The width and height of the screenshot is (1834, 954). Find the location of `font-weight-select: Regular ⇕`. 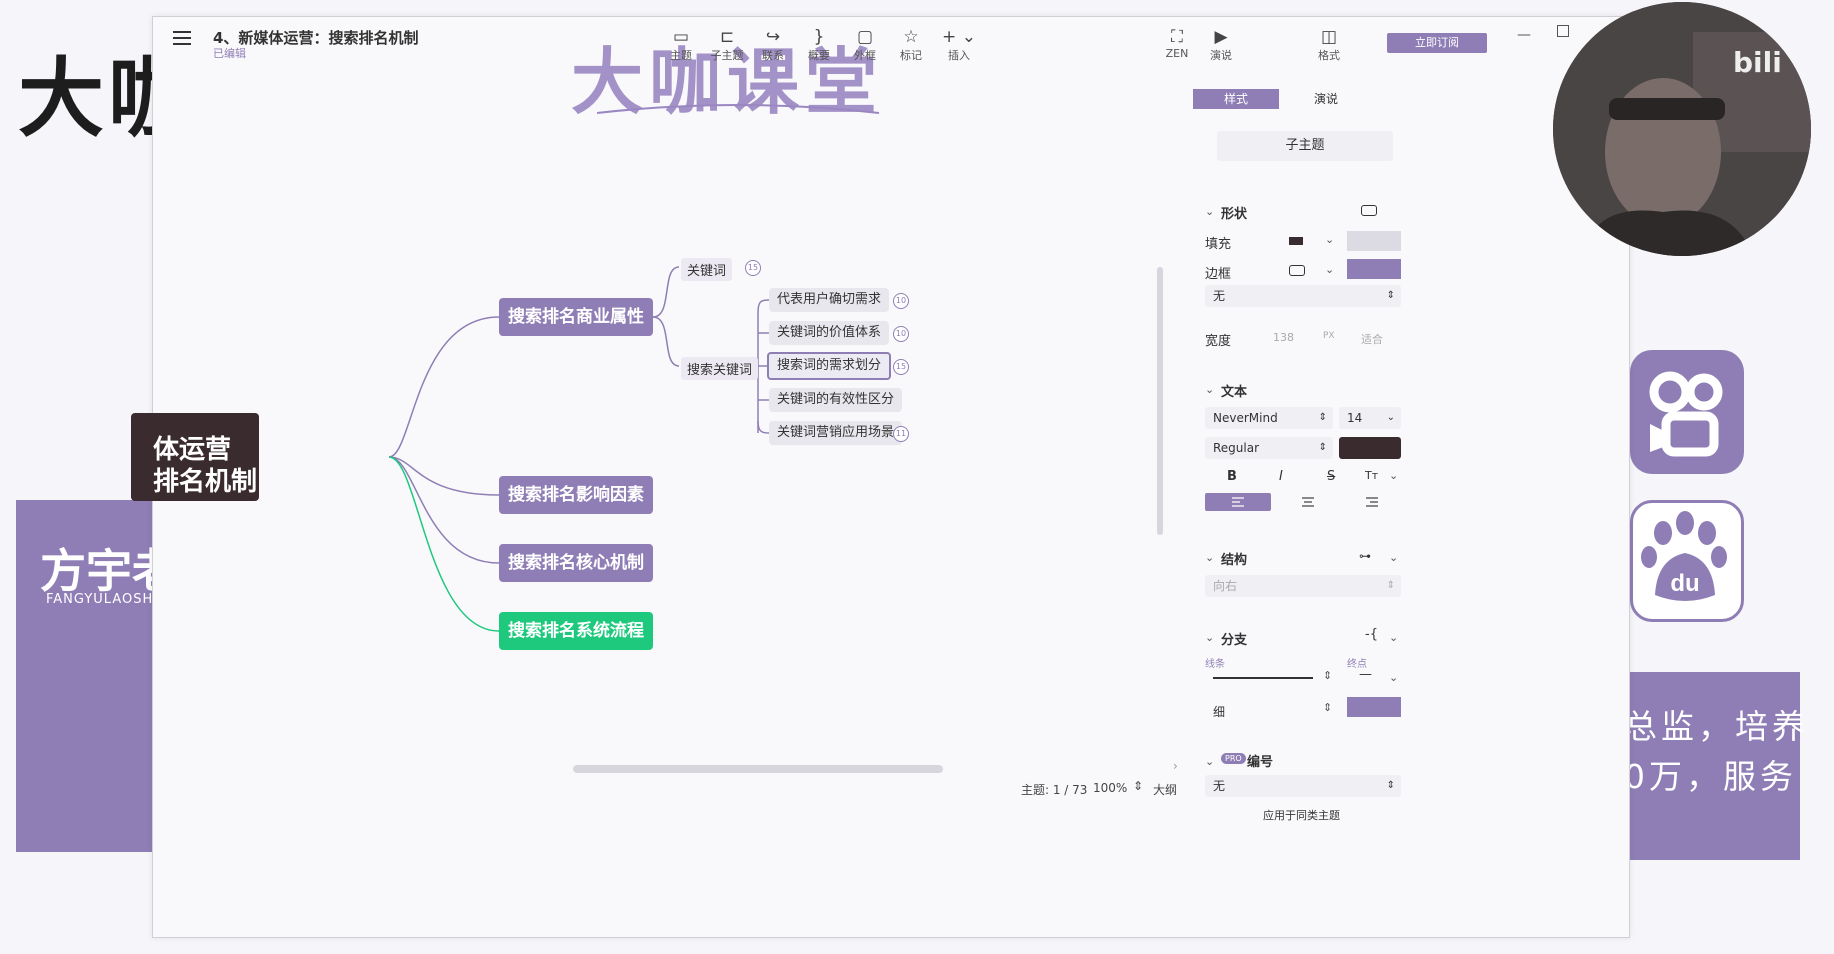

font-weight-select: Regular ⇕ is located at coordinates (1269, 448).